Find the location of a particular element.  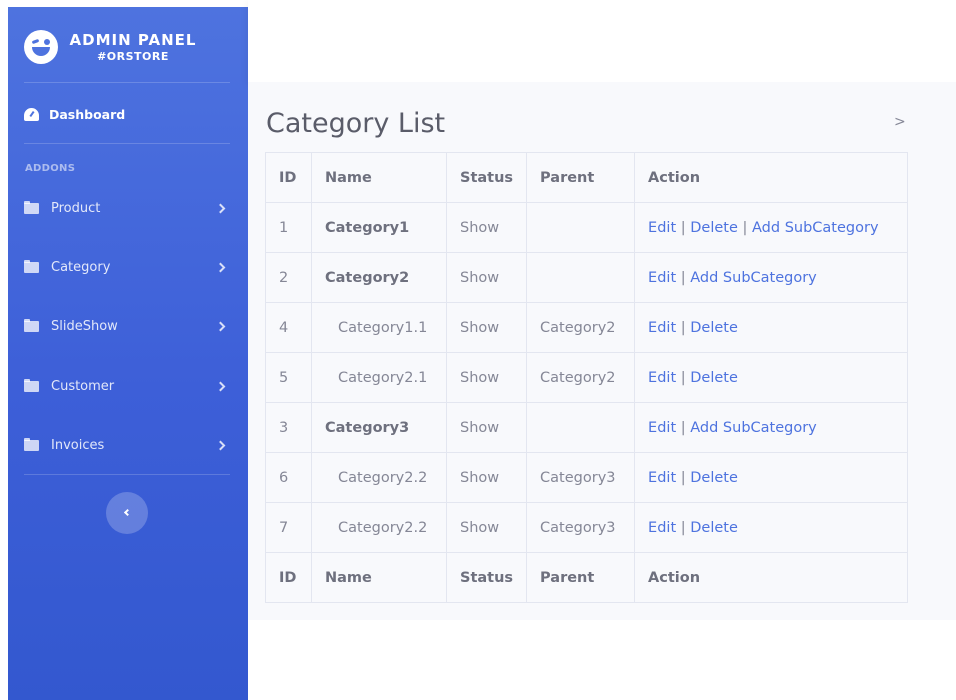

sidebar-item-label: SlideShow is located at coordinates (84, 326).